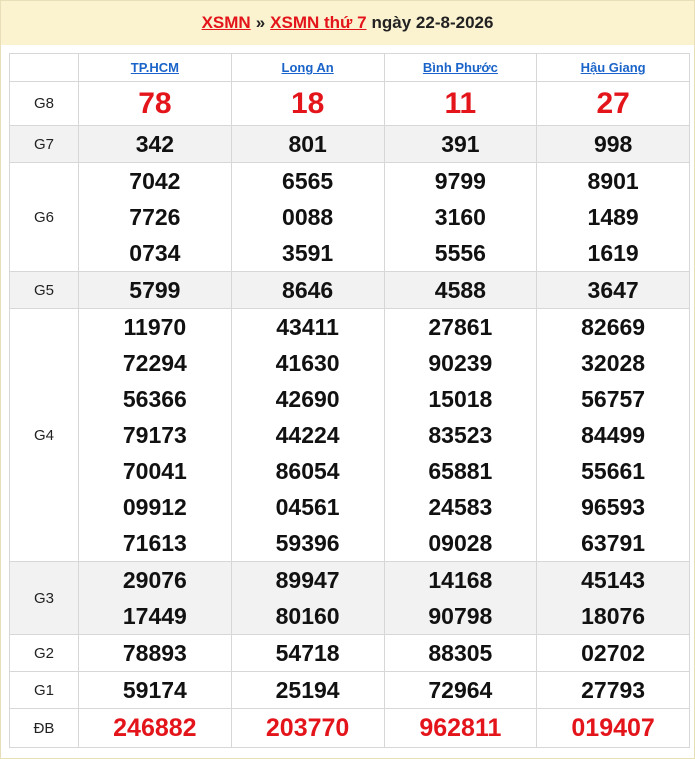 This screenshot has height=759, width=695. Describe the element at coordinates (613, 363) in the screenshot. I see `prize-number: 32028` at that location.